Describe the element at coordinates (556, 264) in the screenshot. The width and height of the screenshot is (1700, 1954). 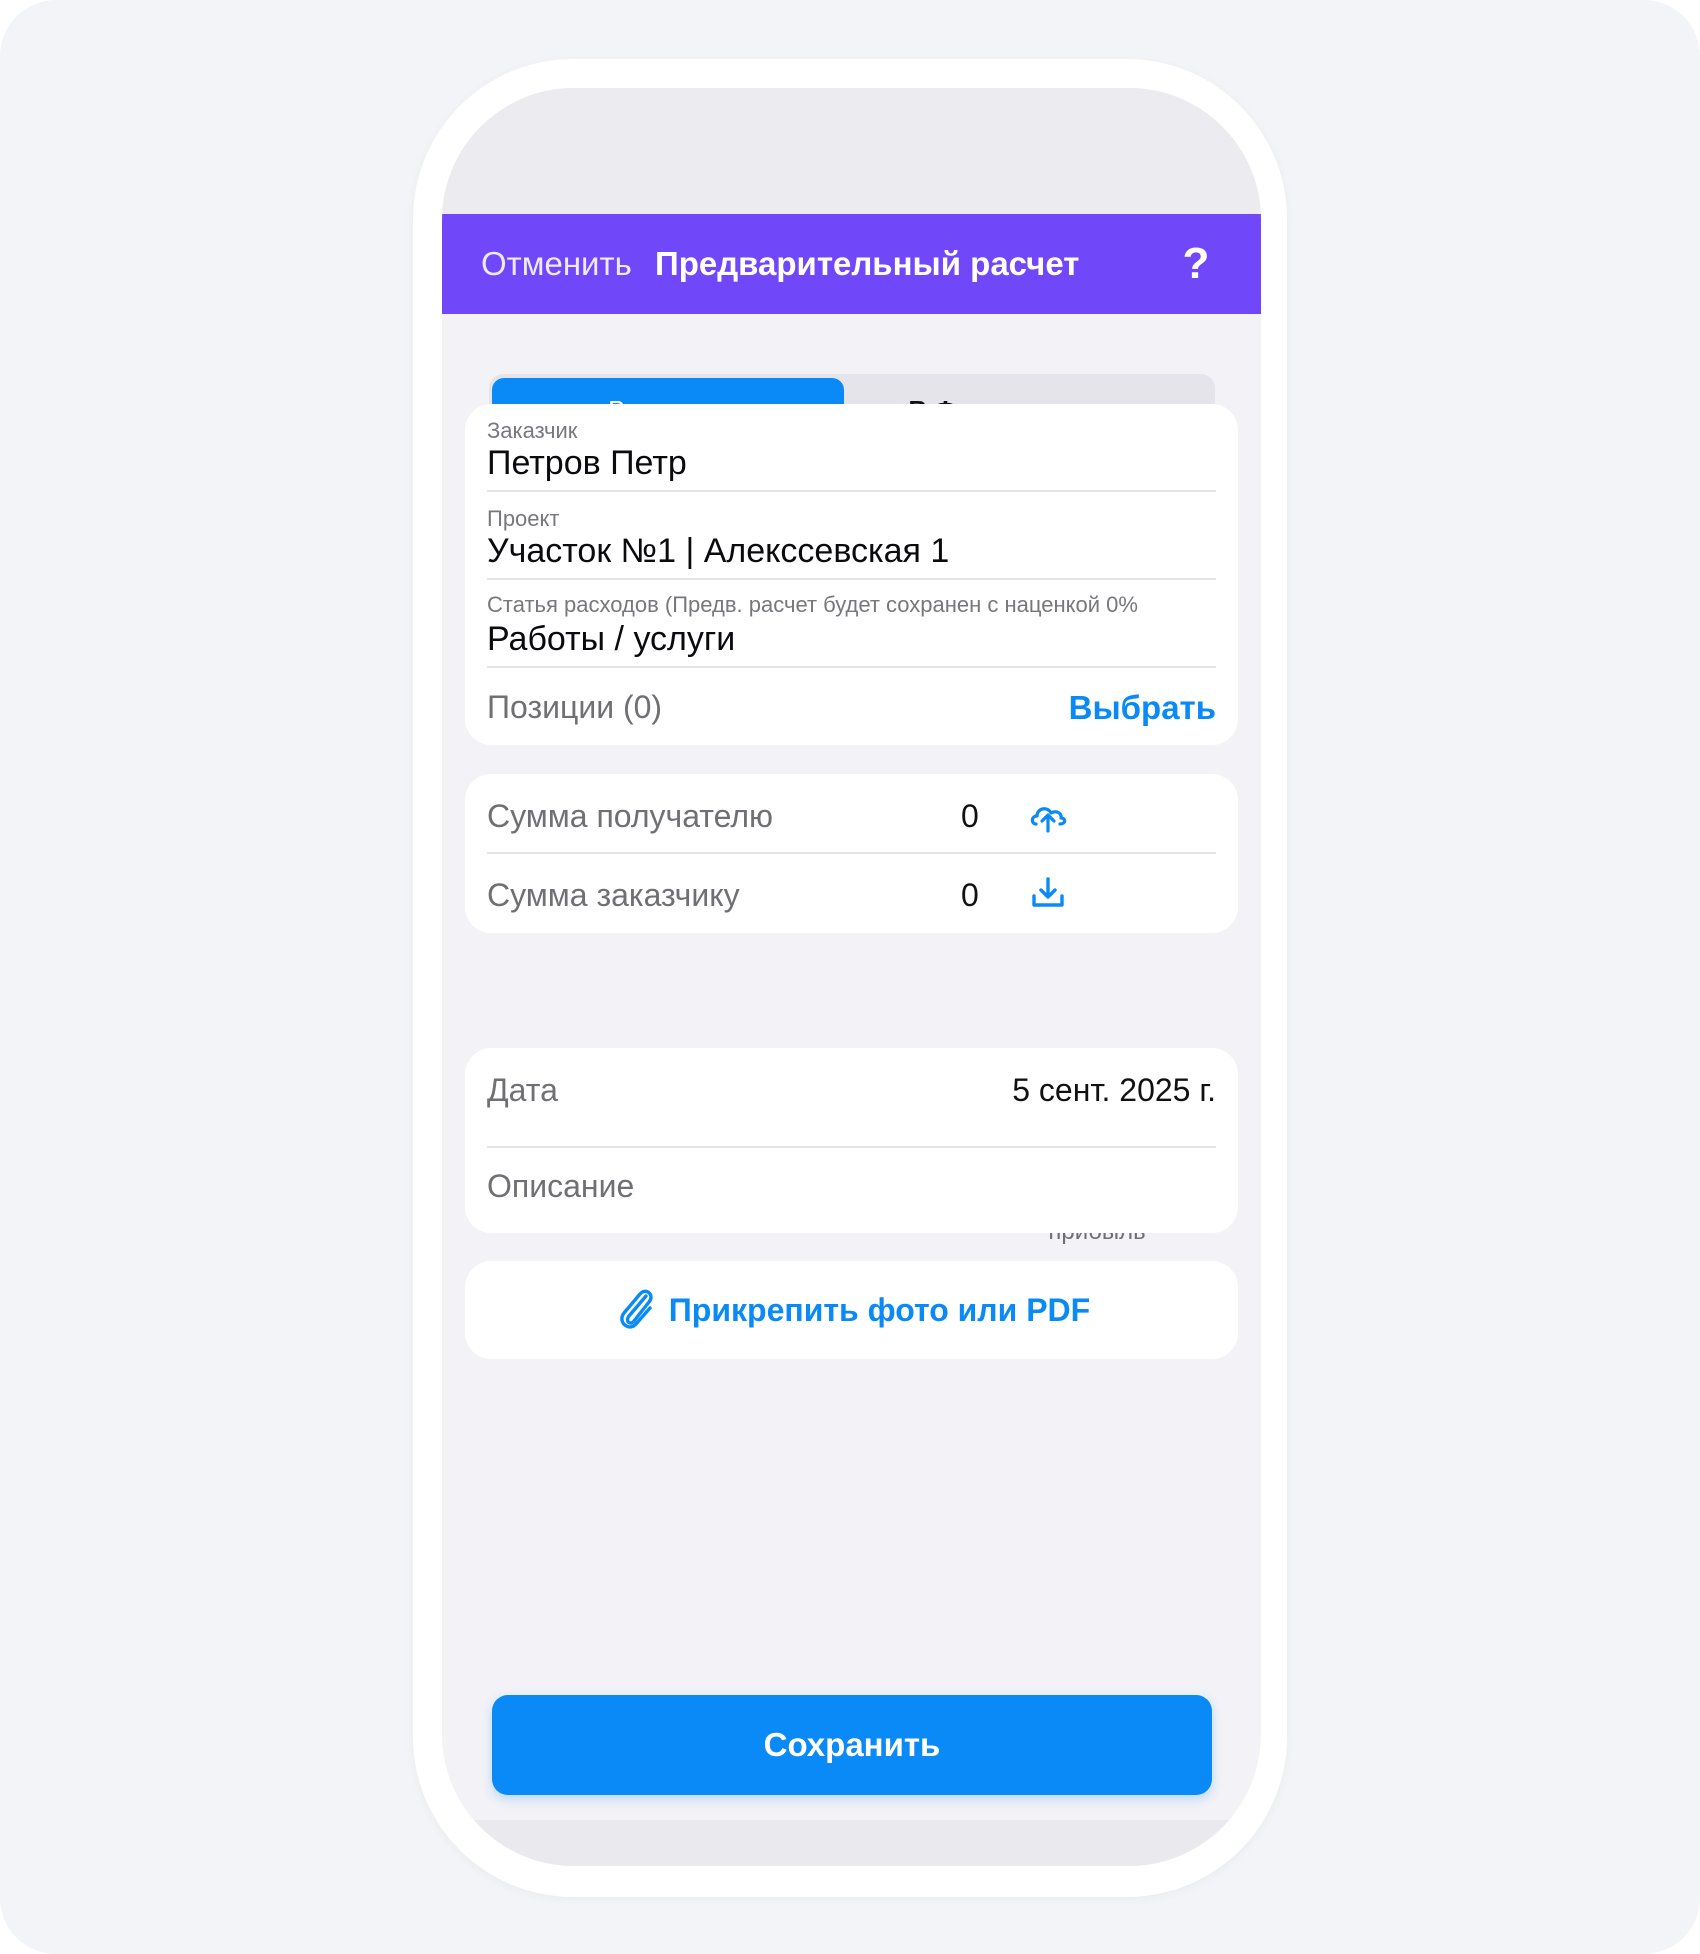
I see `cancel-button: Отменить` at that location.